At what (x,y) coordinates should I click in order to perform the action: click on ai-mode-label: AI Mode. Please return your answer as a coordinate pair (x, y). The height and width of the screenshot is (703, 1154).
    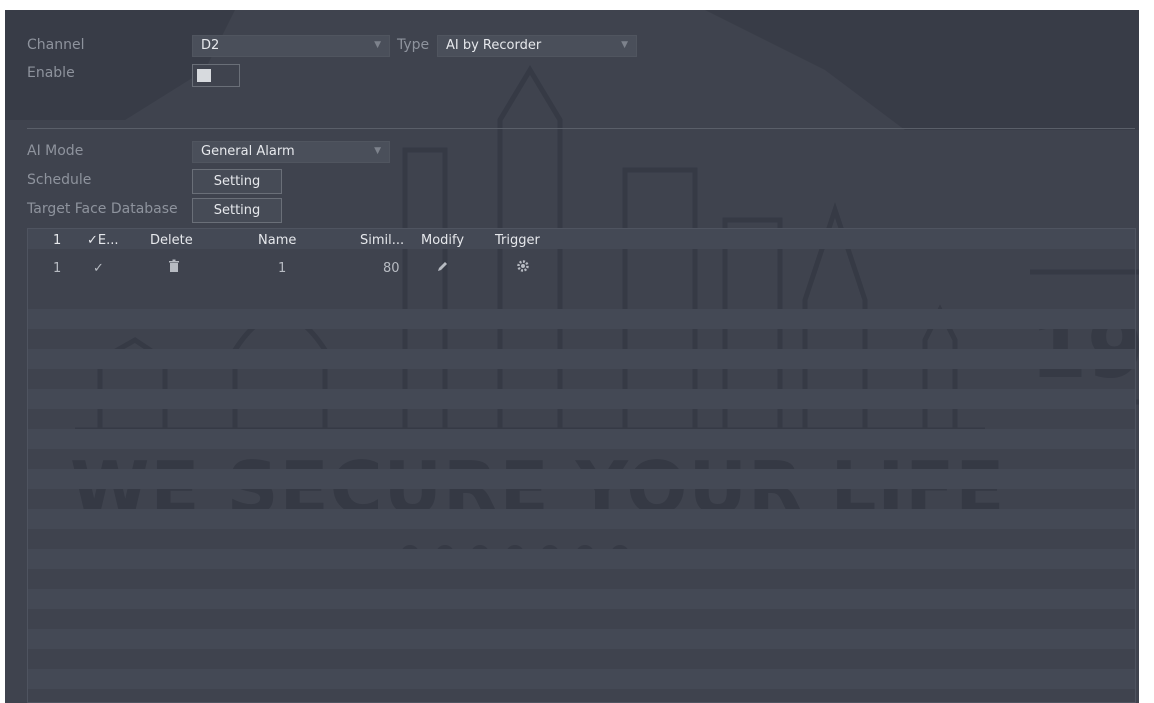
    Looking at the image, I should click on (55, 151).